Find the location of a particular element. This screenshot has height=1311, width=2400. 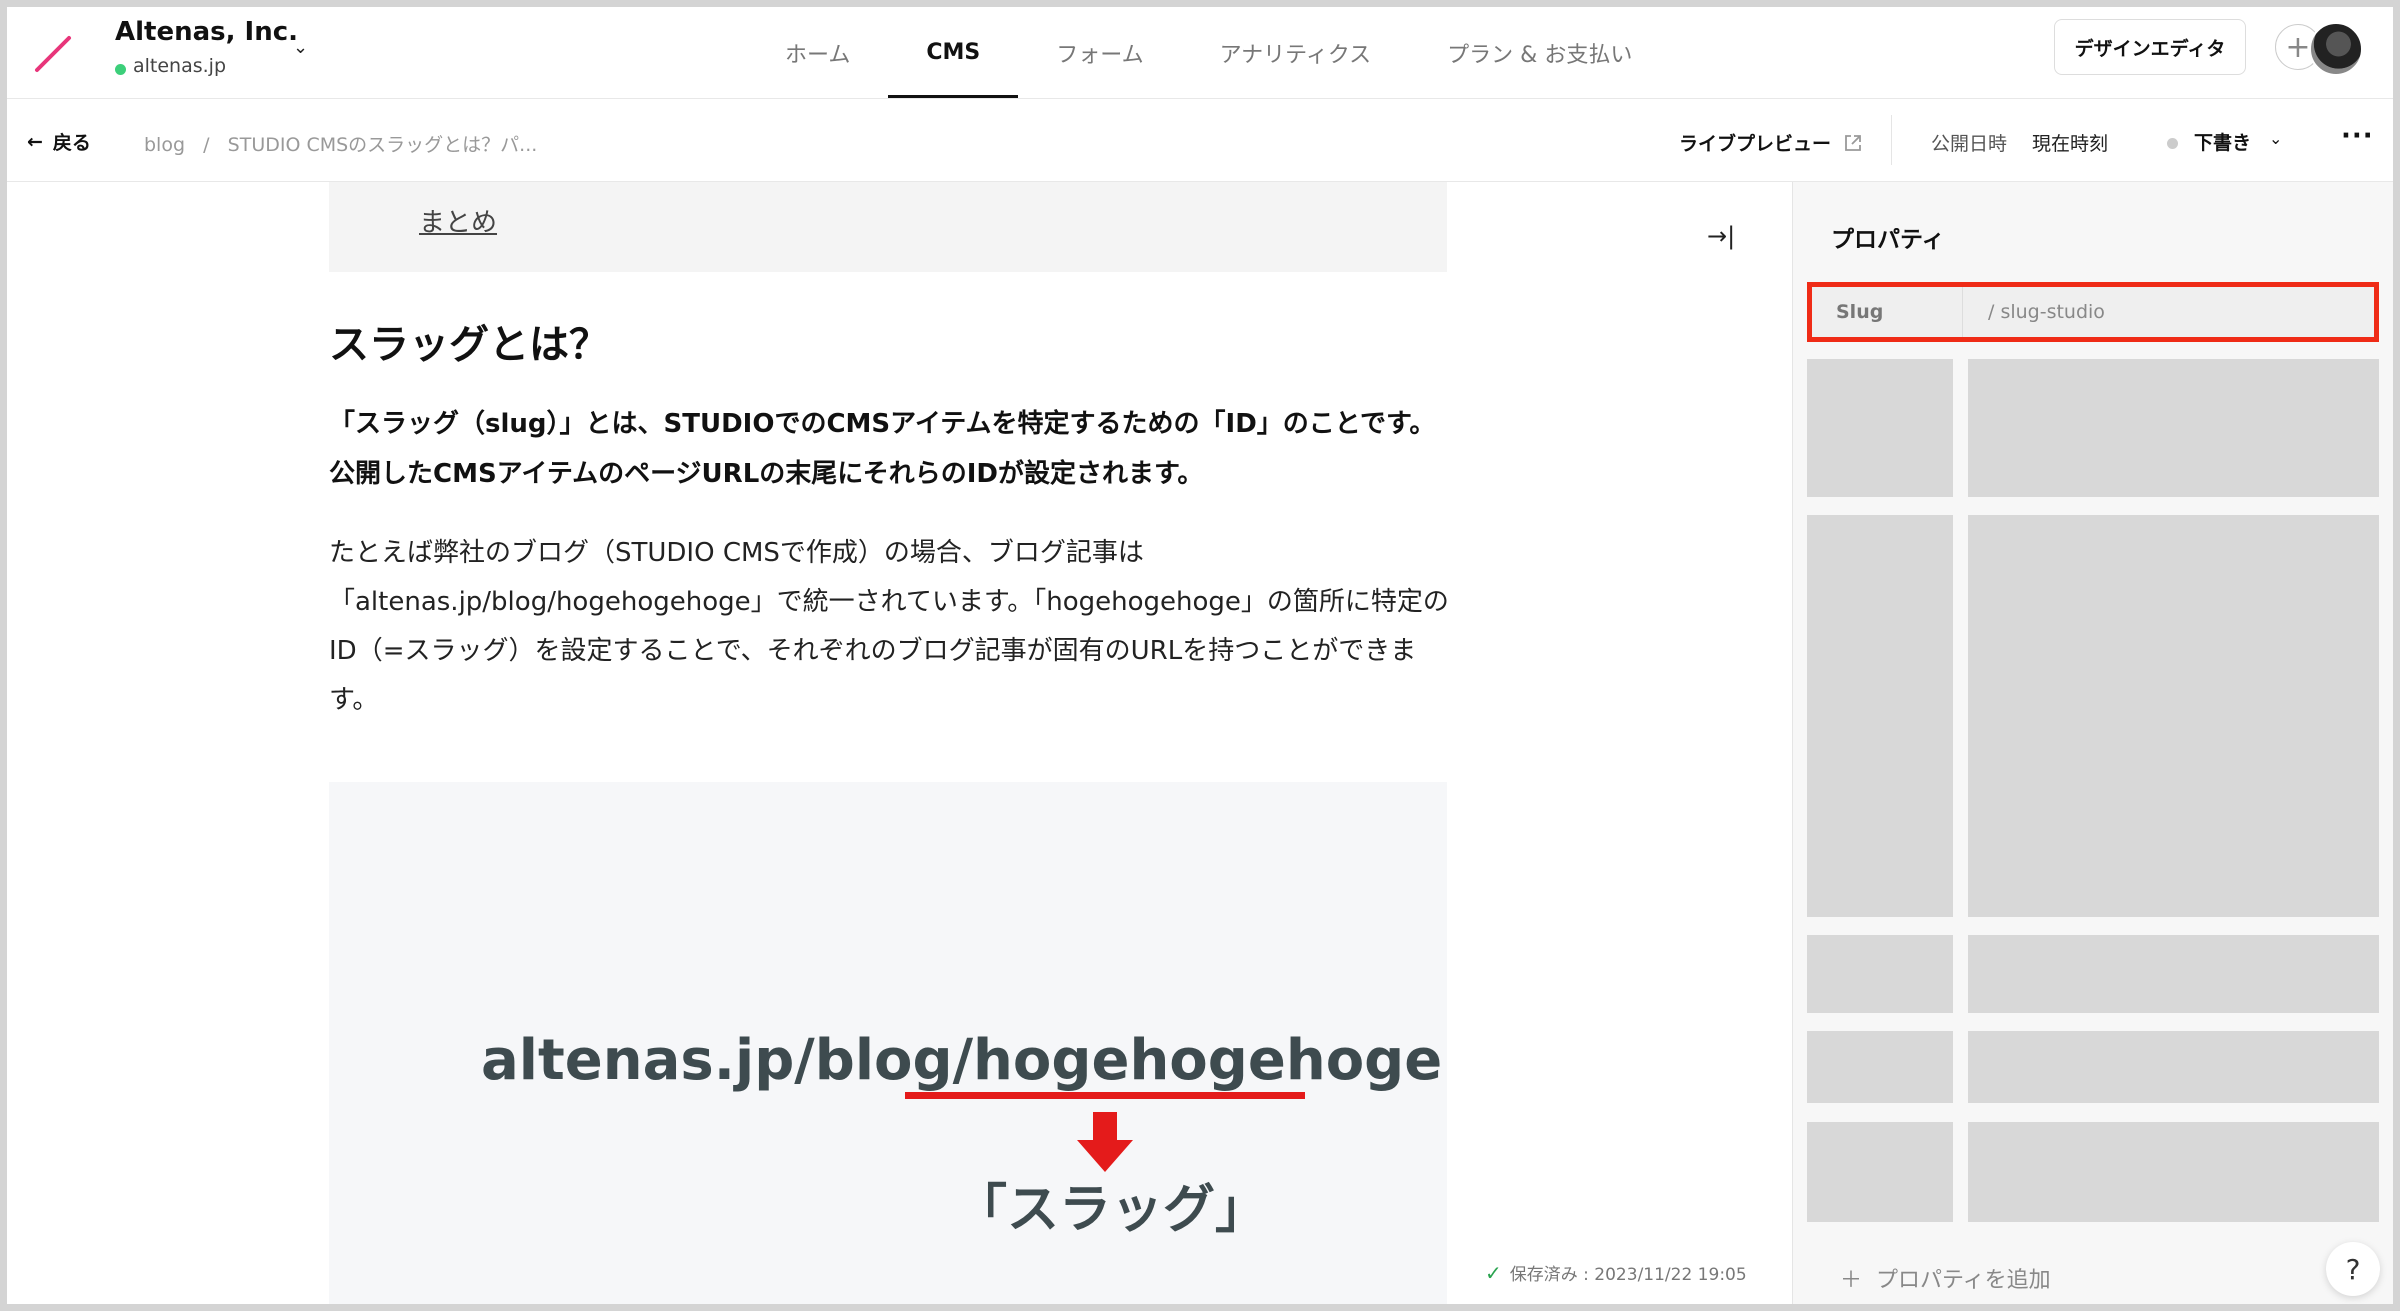

article-heading: スラッグとは？ is located at coordinates (469, 341).